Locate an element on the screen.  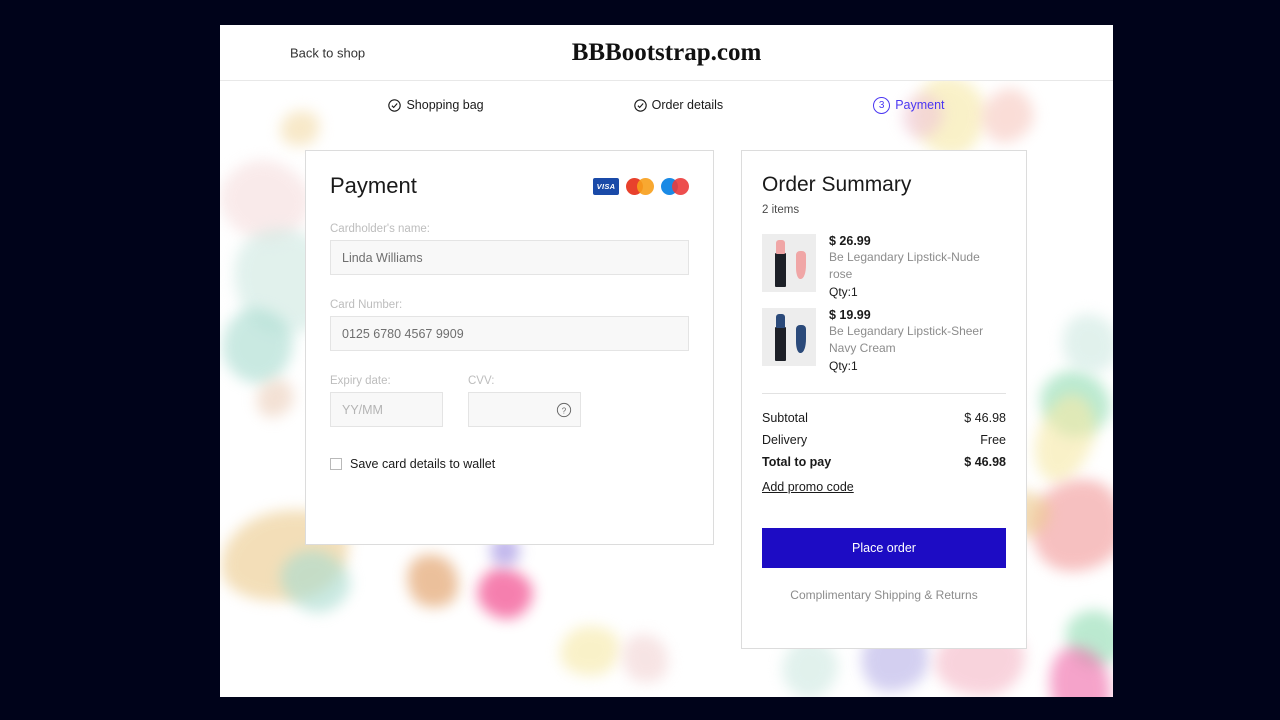
cvv-label: CVV: is located at coordinates (481, 381).